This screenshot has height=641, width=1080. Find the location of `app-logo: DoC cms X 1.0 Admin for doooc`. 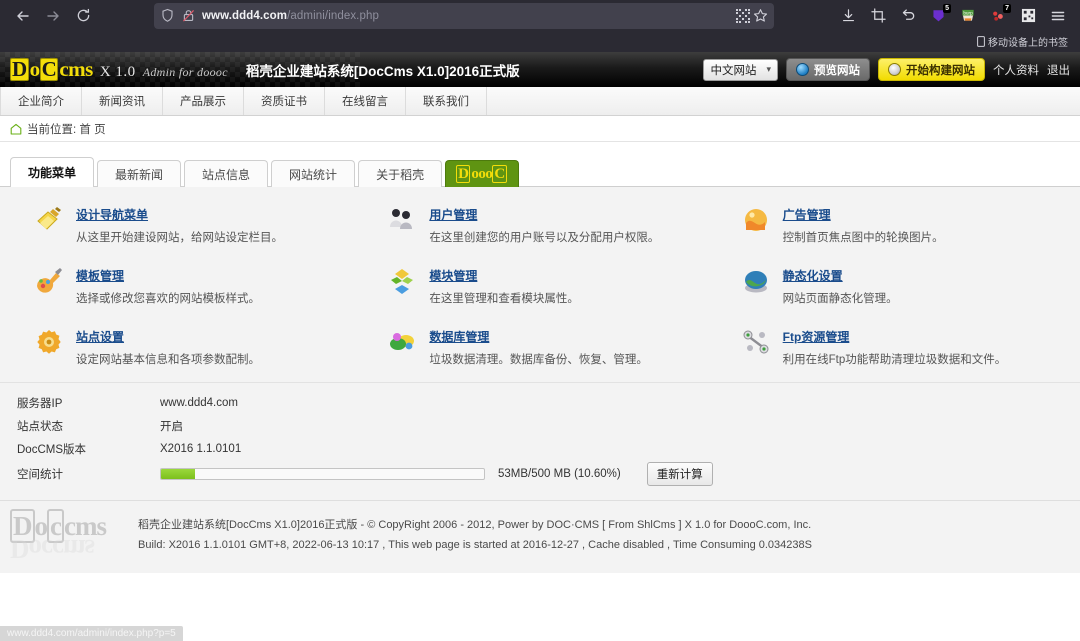

app-logo: DoC cms X 1.0 Admin for doooc is located at coordinates (114, 69).